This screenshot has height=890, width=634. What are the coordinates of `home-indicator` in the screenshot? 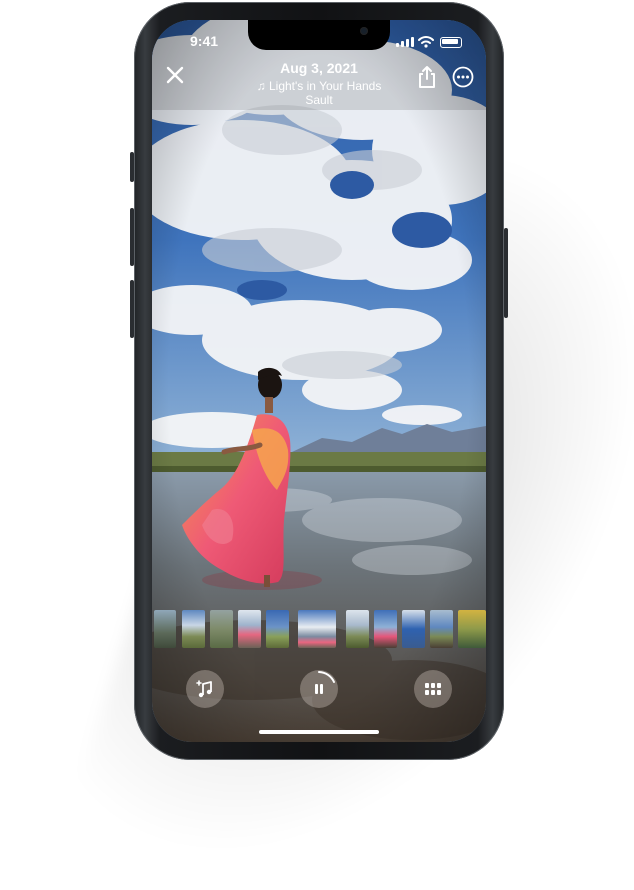 It's located at (319, 732).